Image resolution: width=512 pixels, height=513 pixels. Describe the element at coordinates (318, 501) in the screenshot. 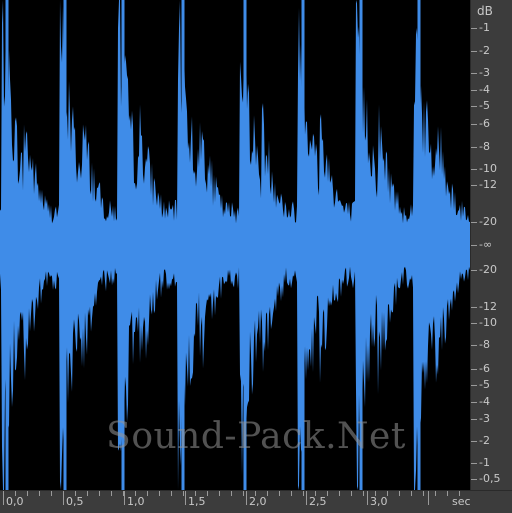

I see `time-label: 2,5` at that location.